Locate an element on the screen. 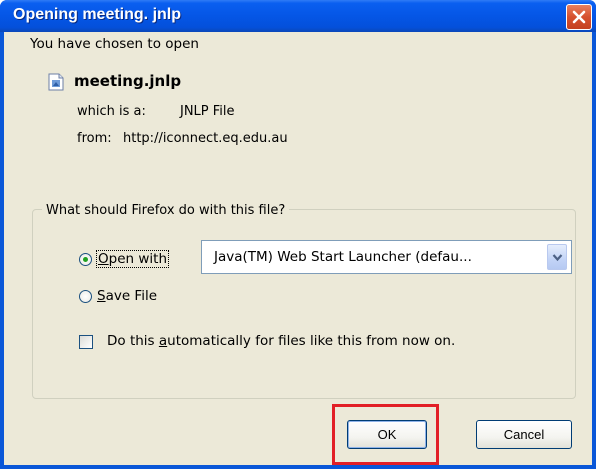  close-button is located at coordinates (579, 17).